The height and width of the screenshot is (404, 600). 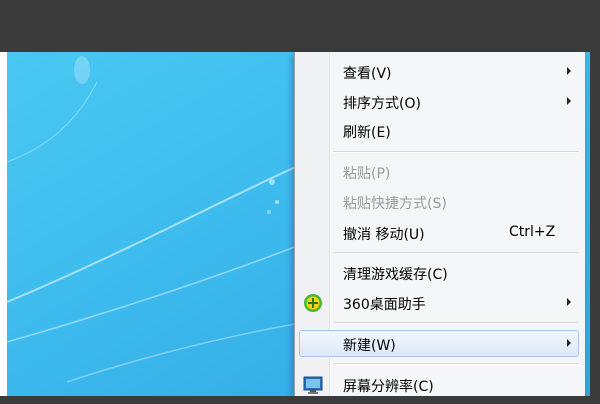 What do you see at coordinates (440, 383) in the screenshot?
I see `menu-item-screen-resolution: 屏幕分辨率(C)` at bounding box center [440, 383].